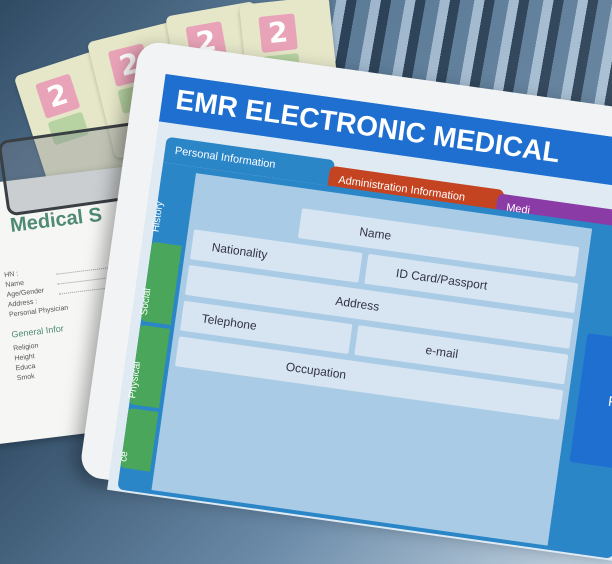 Image resolution: width=612 pixels, height=564 pixels. I want to click on side-tab-label: Social, so click(146, 302).